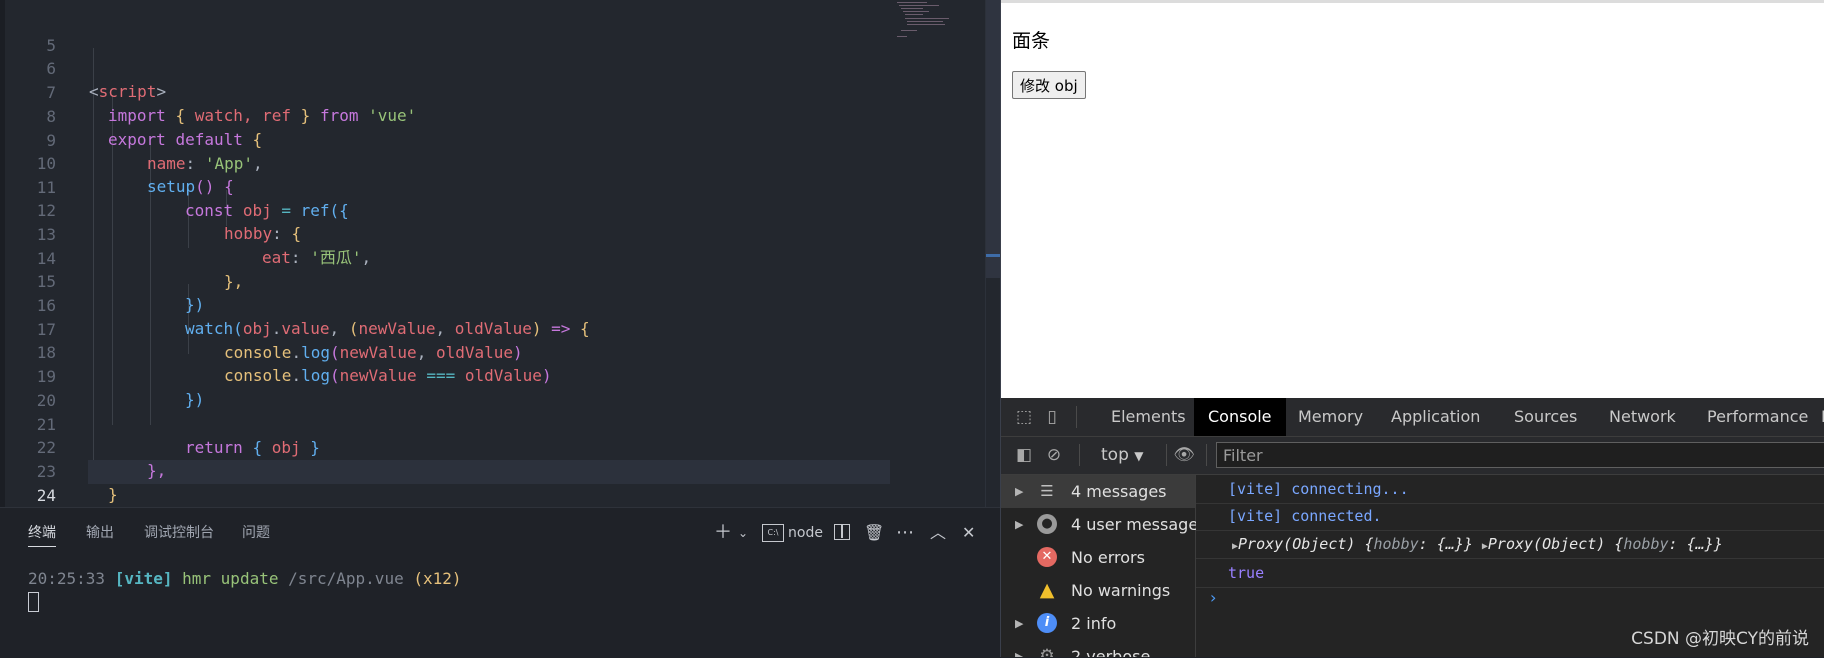 This screenshot has height=658, width=1824. Describe the element at coordinates (1815, 417) in the screenshot. I see `tab-lighthouse: Lig` at that location.